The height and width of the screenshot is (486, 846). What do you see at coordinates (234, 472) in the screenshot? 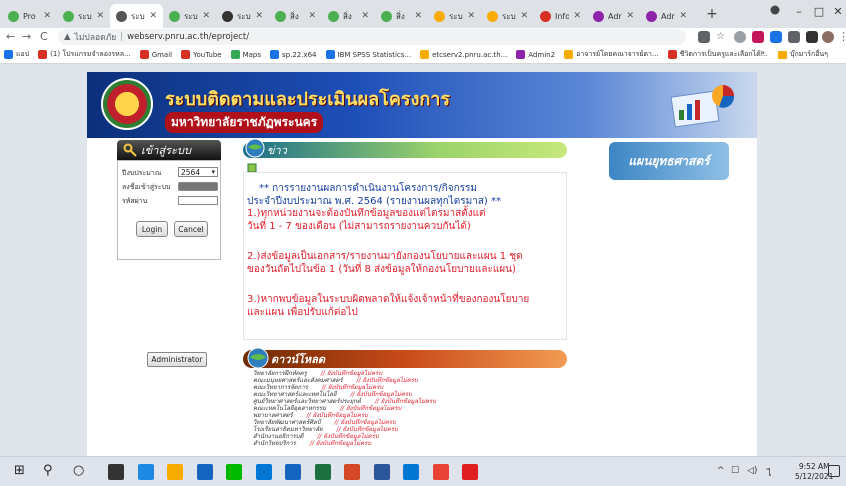
I see `line-icon` at bounding box center [234, 472].